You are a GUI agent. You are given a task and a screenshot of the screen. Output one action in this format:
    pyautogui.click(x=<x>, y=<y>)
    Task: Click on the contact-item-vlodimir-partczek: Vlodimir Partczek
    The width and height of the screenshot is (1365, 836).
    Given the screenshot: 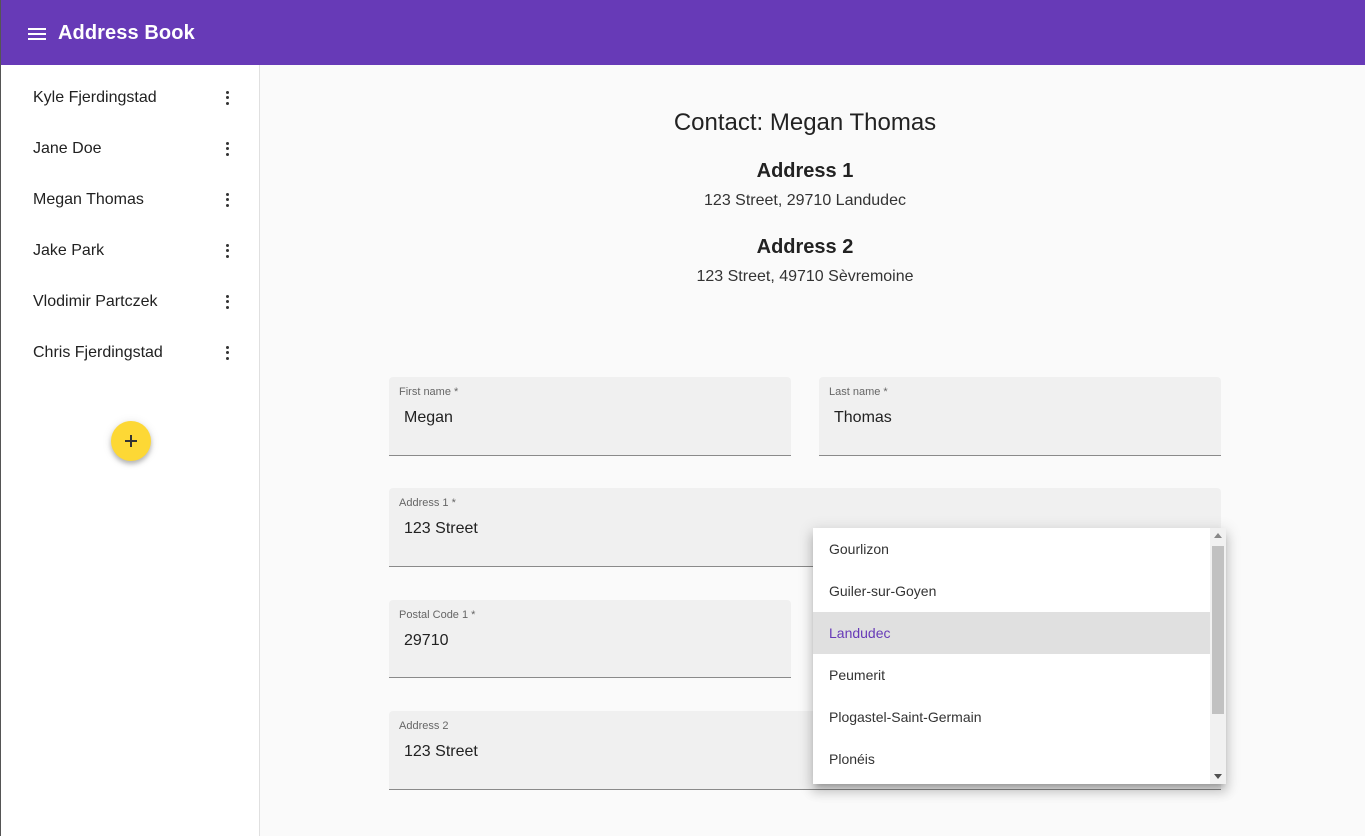 What is the action you would take?
    pyautogui.click(x=130, y=301)
    